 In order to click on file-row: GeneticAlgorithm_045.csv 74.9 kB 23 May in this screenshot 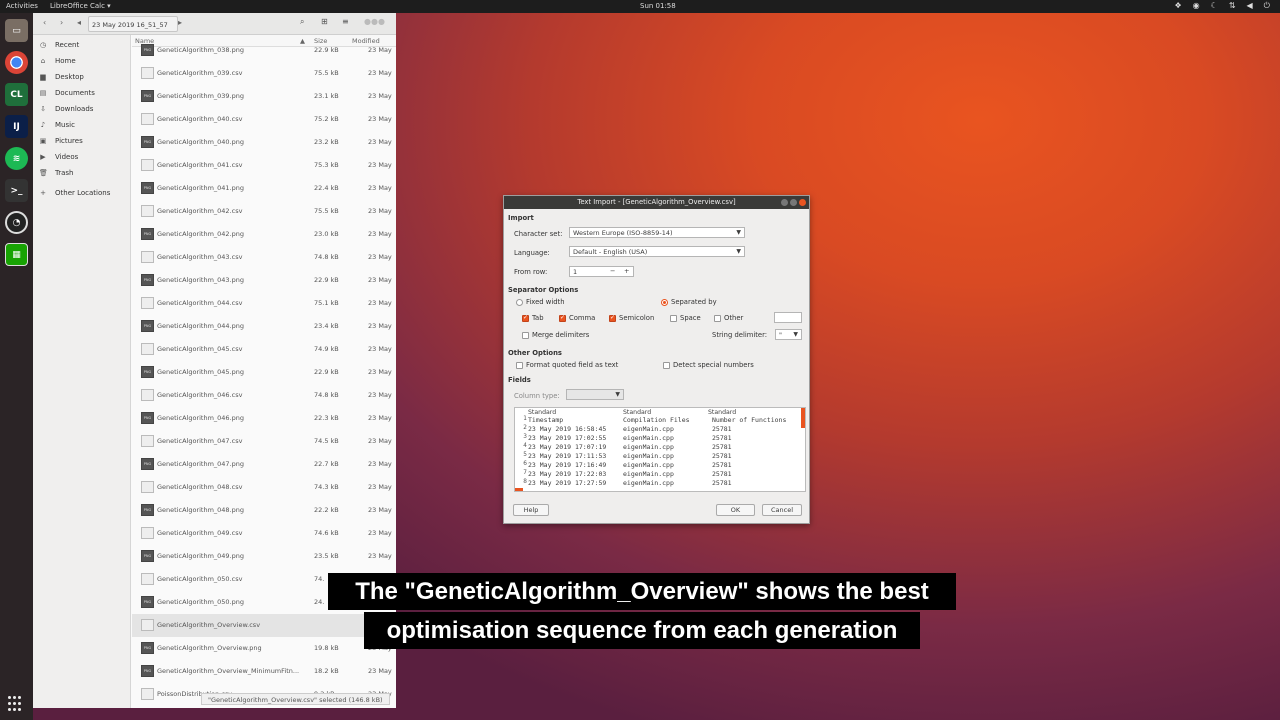, I will do `click(264, 349)`.